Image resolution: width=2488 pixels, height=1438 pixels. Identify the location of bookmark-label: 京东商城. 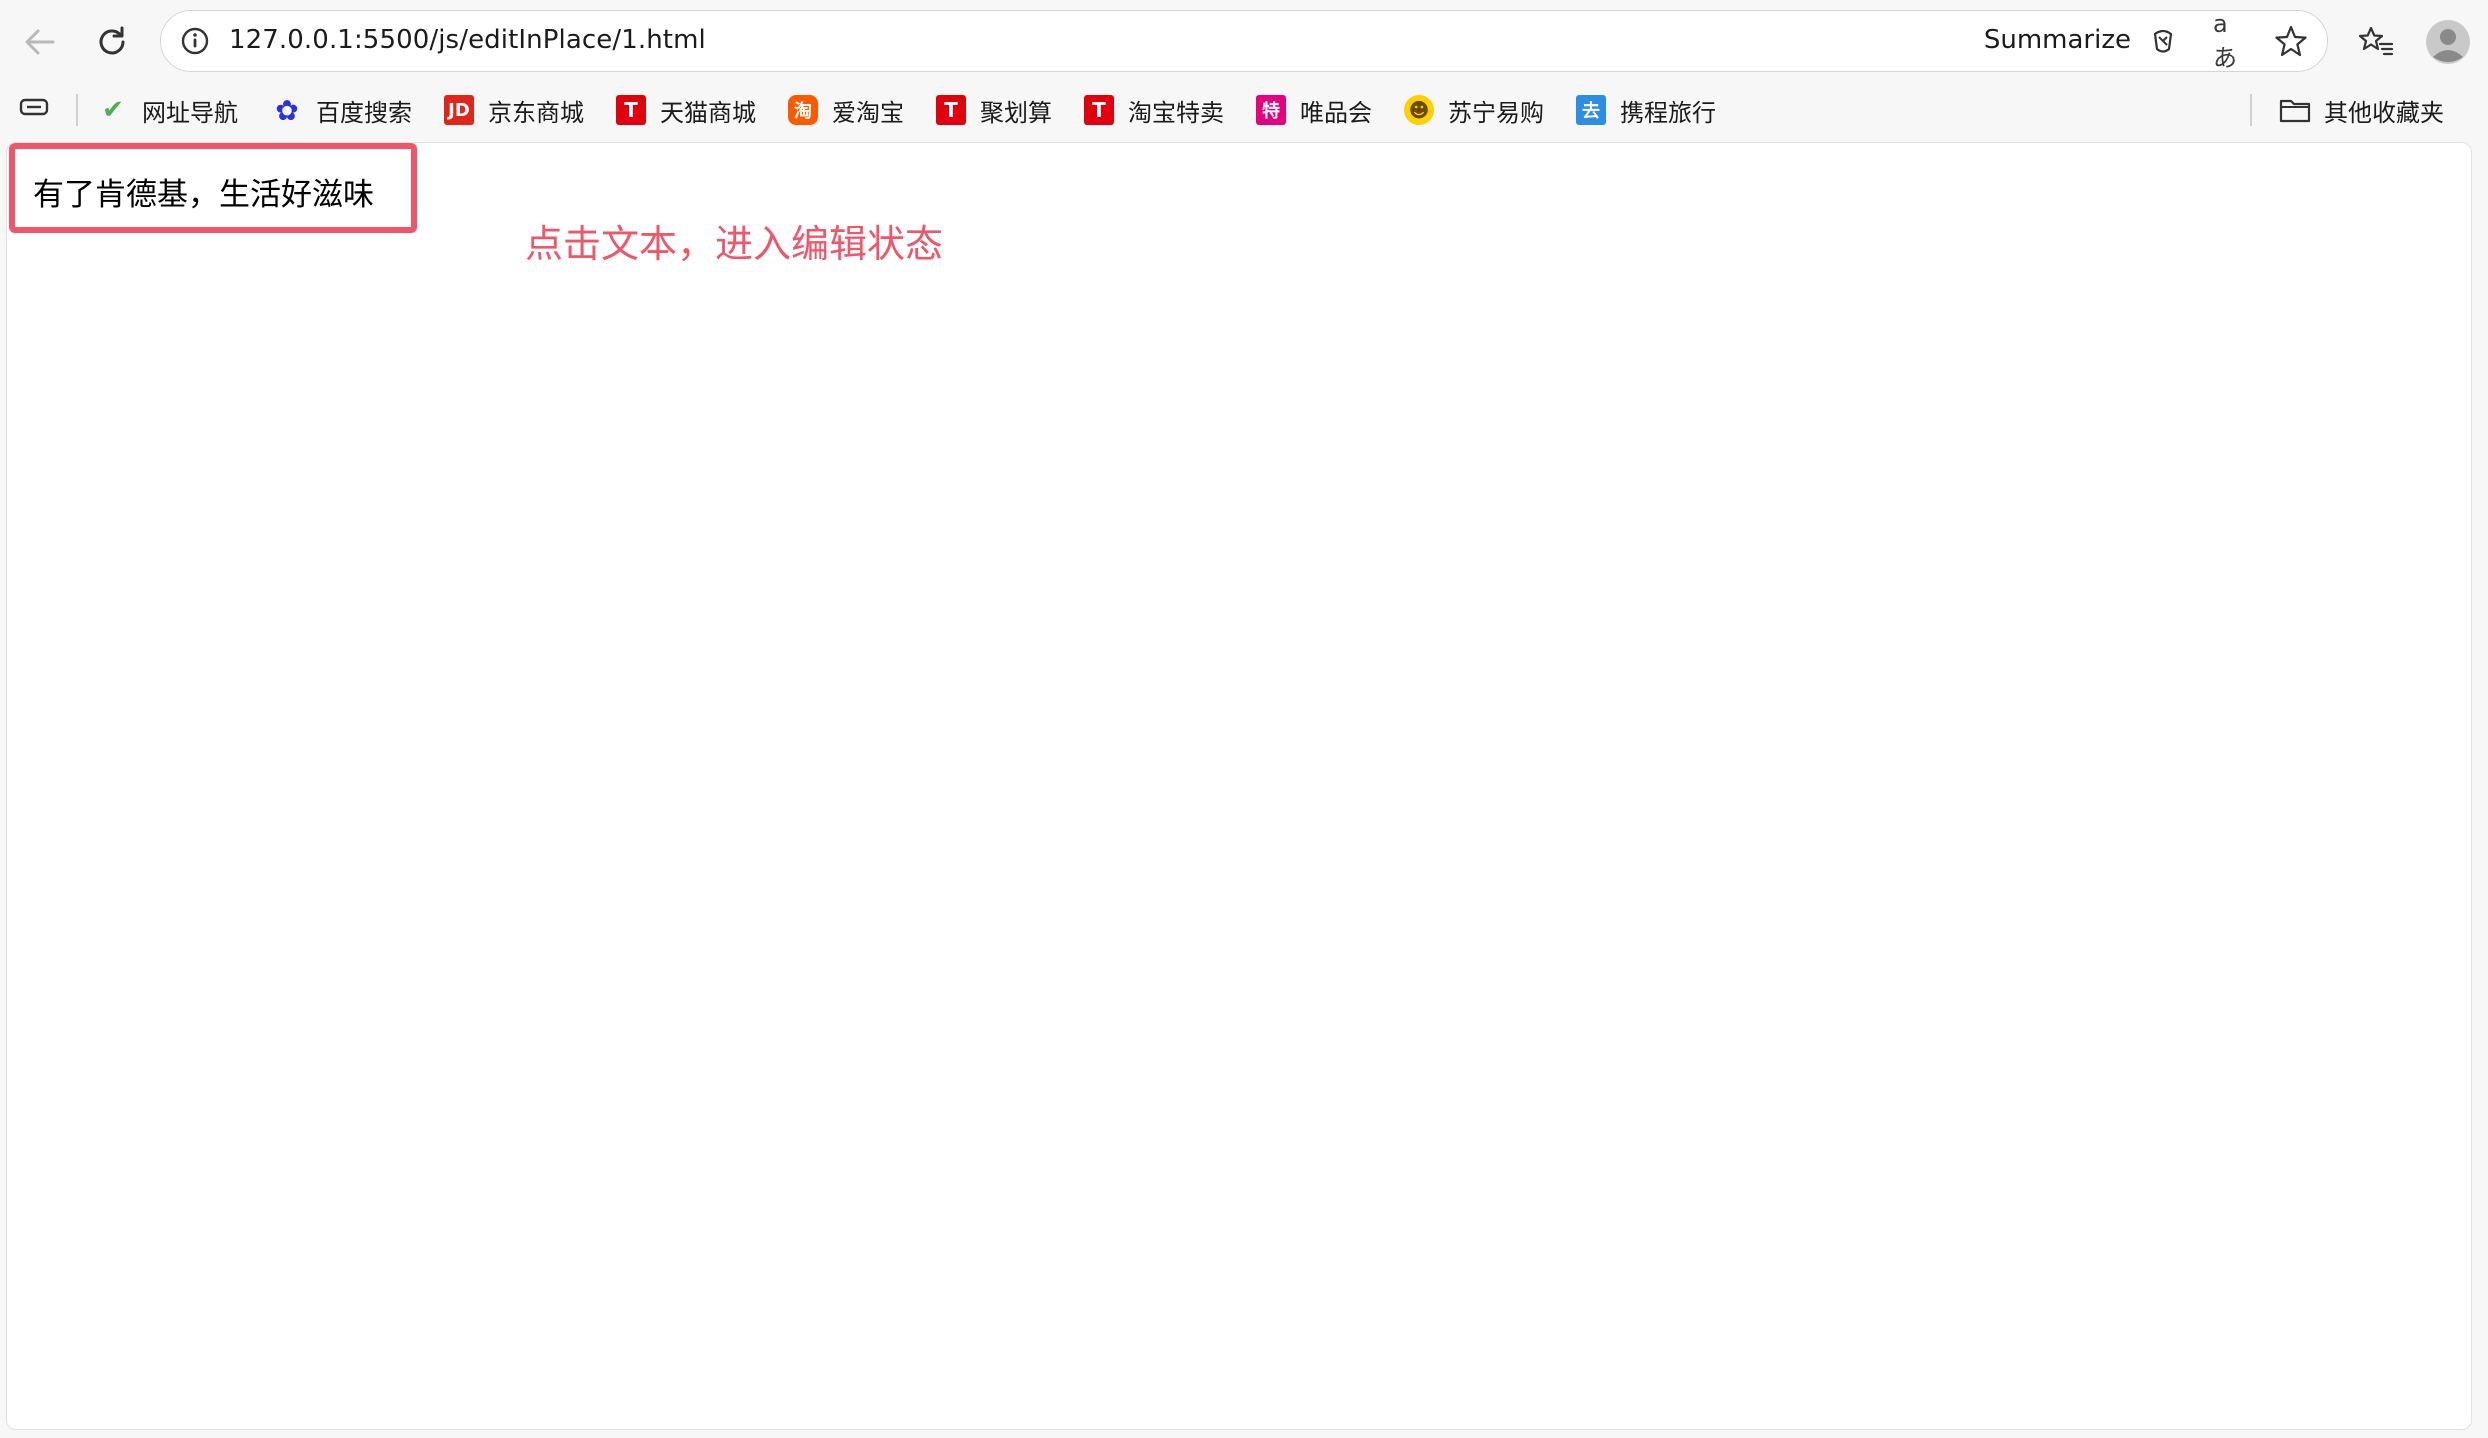
(536, 112).